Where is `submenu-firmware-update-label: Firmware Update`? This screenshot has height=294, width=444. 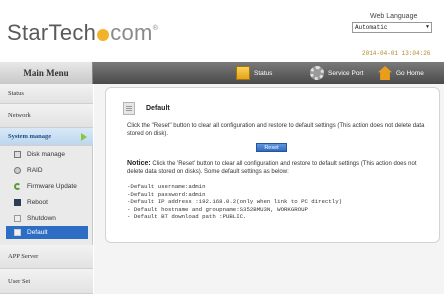 submenu-firmware-update-label: Firmware Update is located at coordinates (52, 186).